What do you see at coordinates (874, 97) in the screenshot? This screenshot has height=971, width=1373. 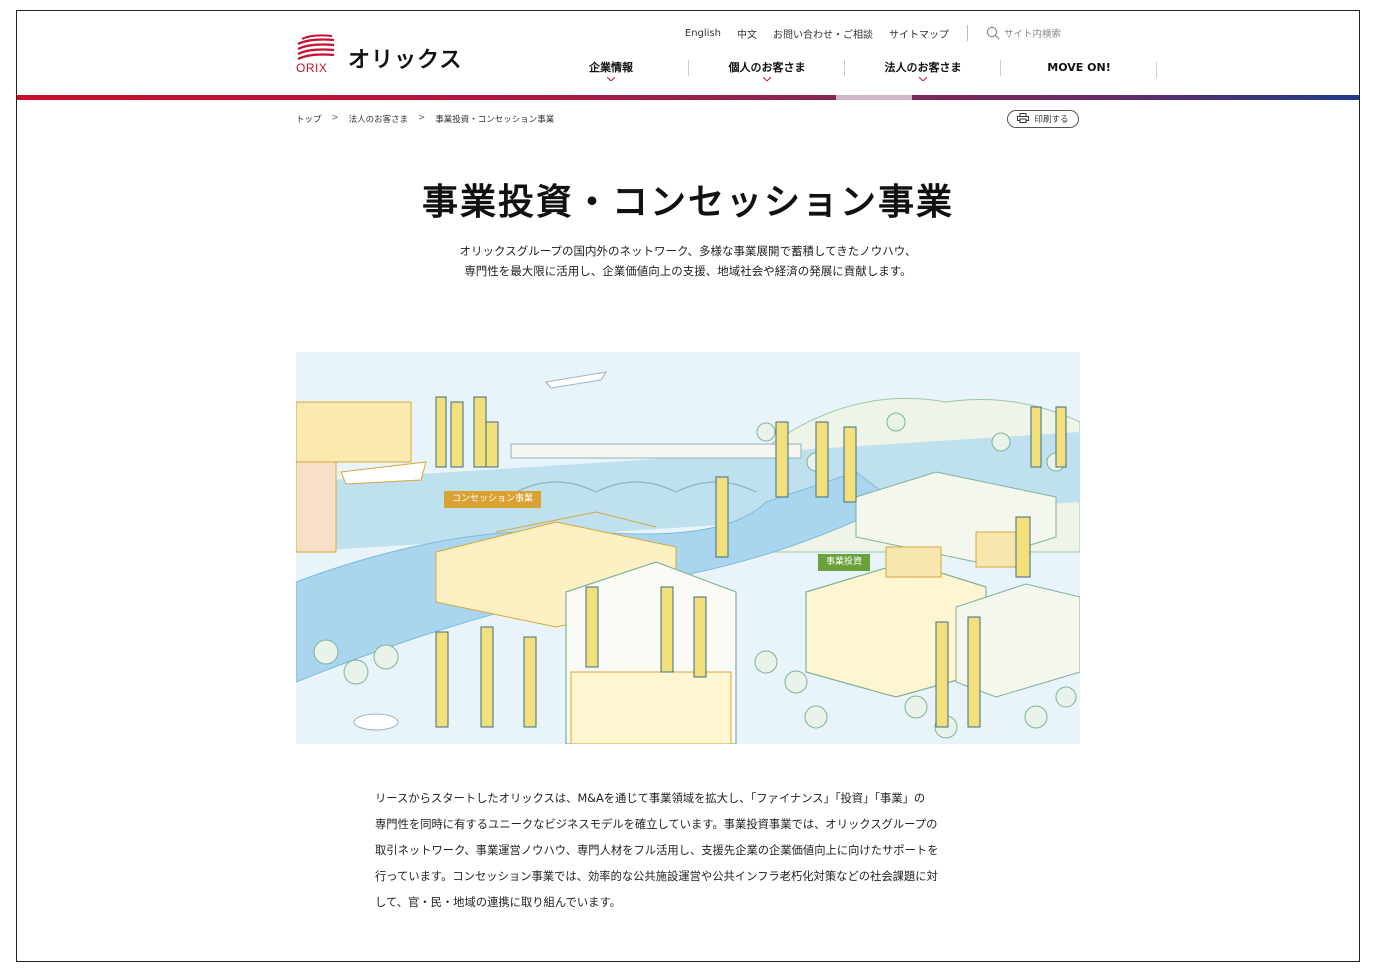 I see `active-nav-indicator` at bounding box center [874, 97].